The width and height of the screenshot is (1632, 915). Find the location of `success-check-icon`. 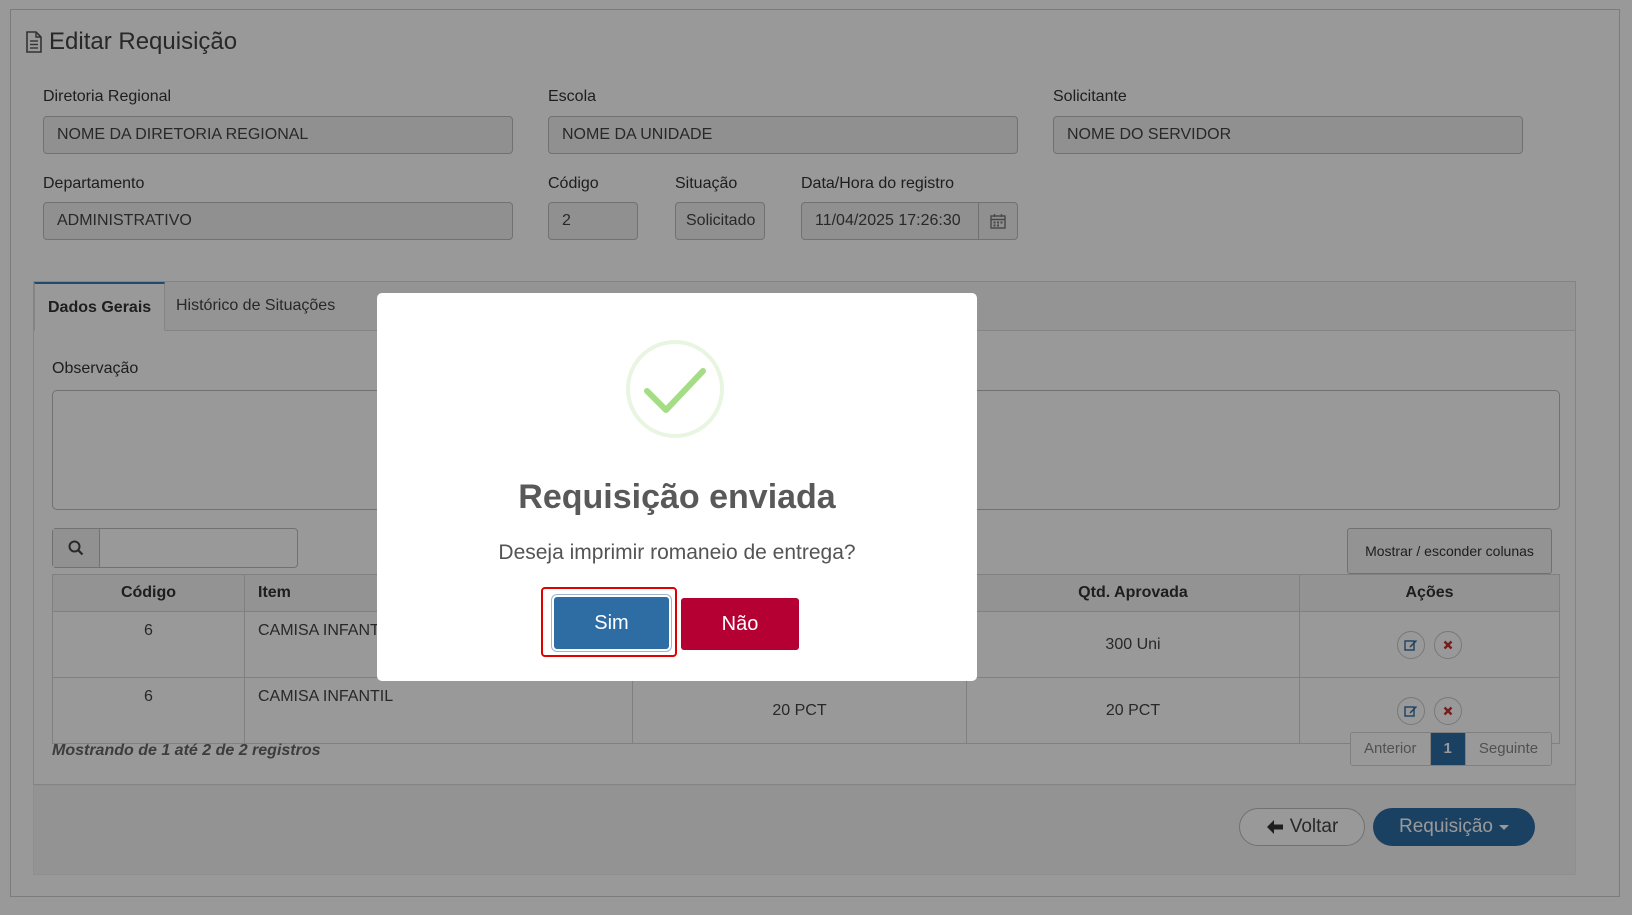

success-check-icon is located at coordinates (675, 389).